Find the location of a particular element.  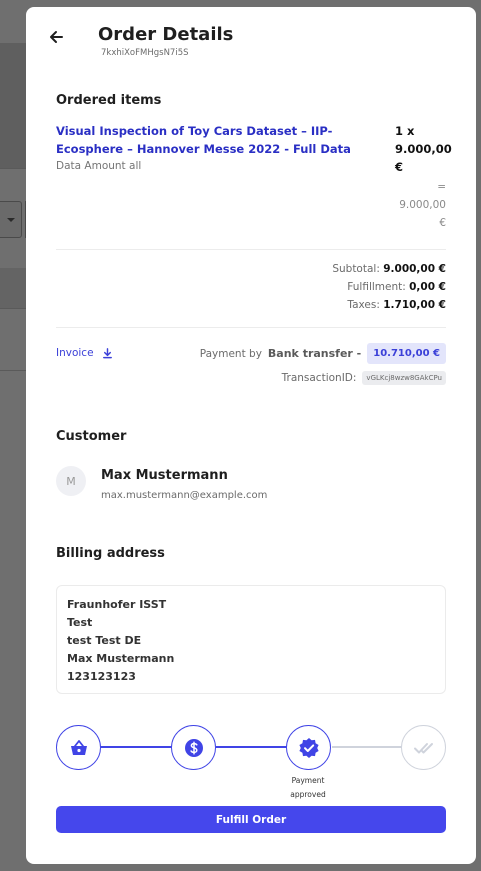

payment-summary: Payment by Bank transfer - 10.710,00 € is located at coordinates (323, 353).